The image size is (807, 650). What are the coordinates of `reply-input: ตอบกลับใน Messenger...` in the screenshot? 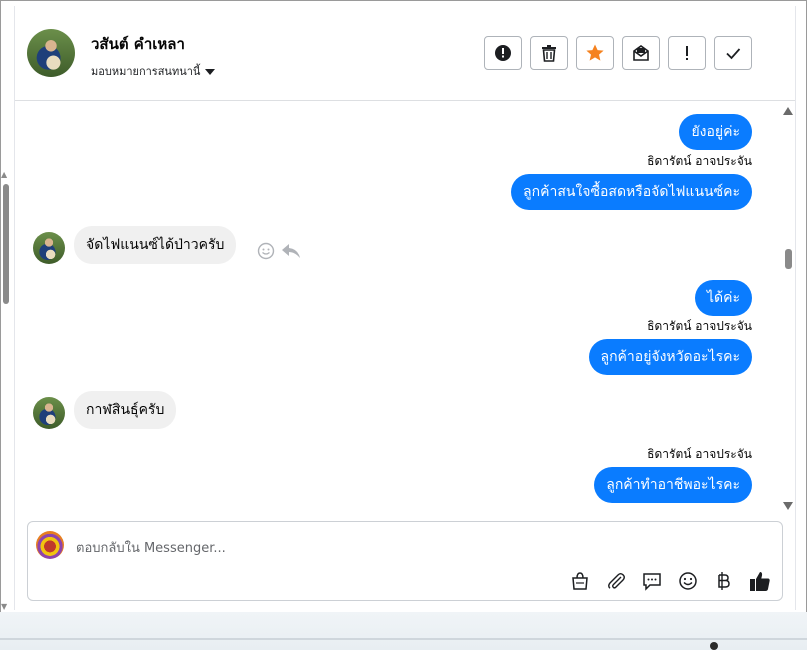 It's located at (151, 547).